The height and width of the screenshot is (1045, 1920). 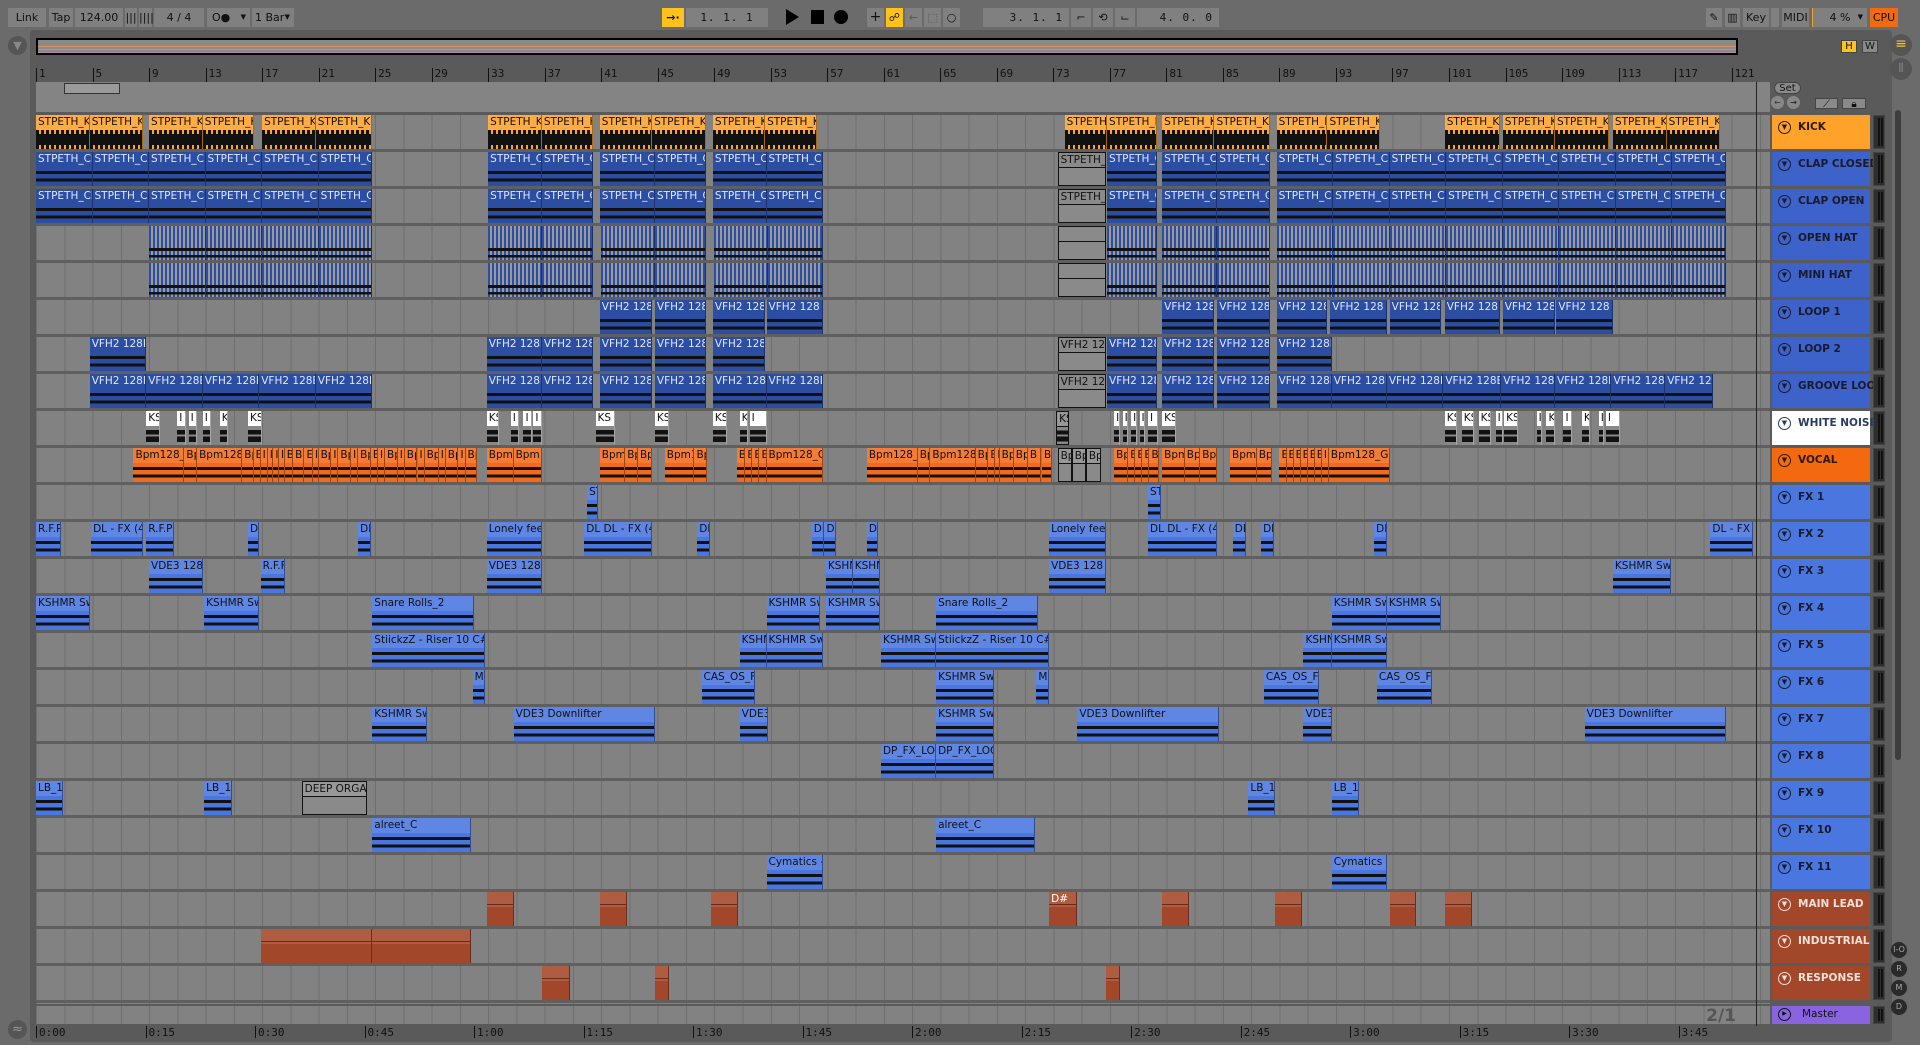 What do you see at coordinates (1821, 983) in the screenshot?
I see `track-header-response: ▼ RESPONSE` at bounding box center [1821, 983].